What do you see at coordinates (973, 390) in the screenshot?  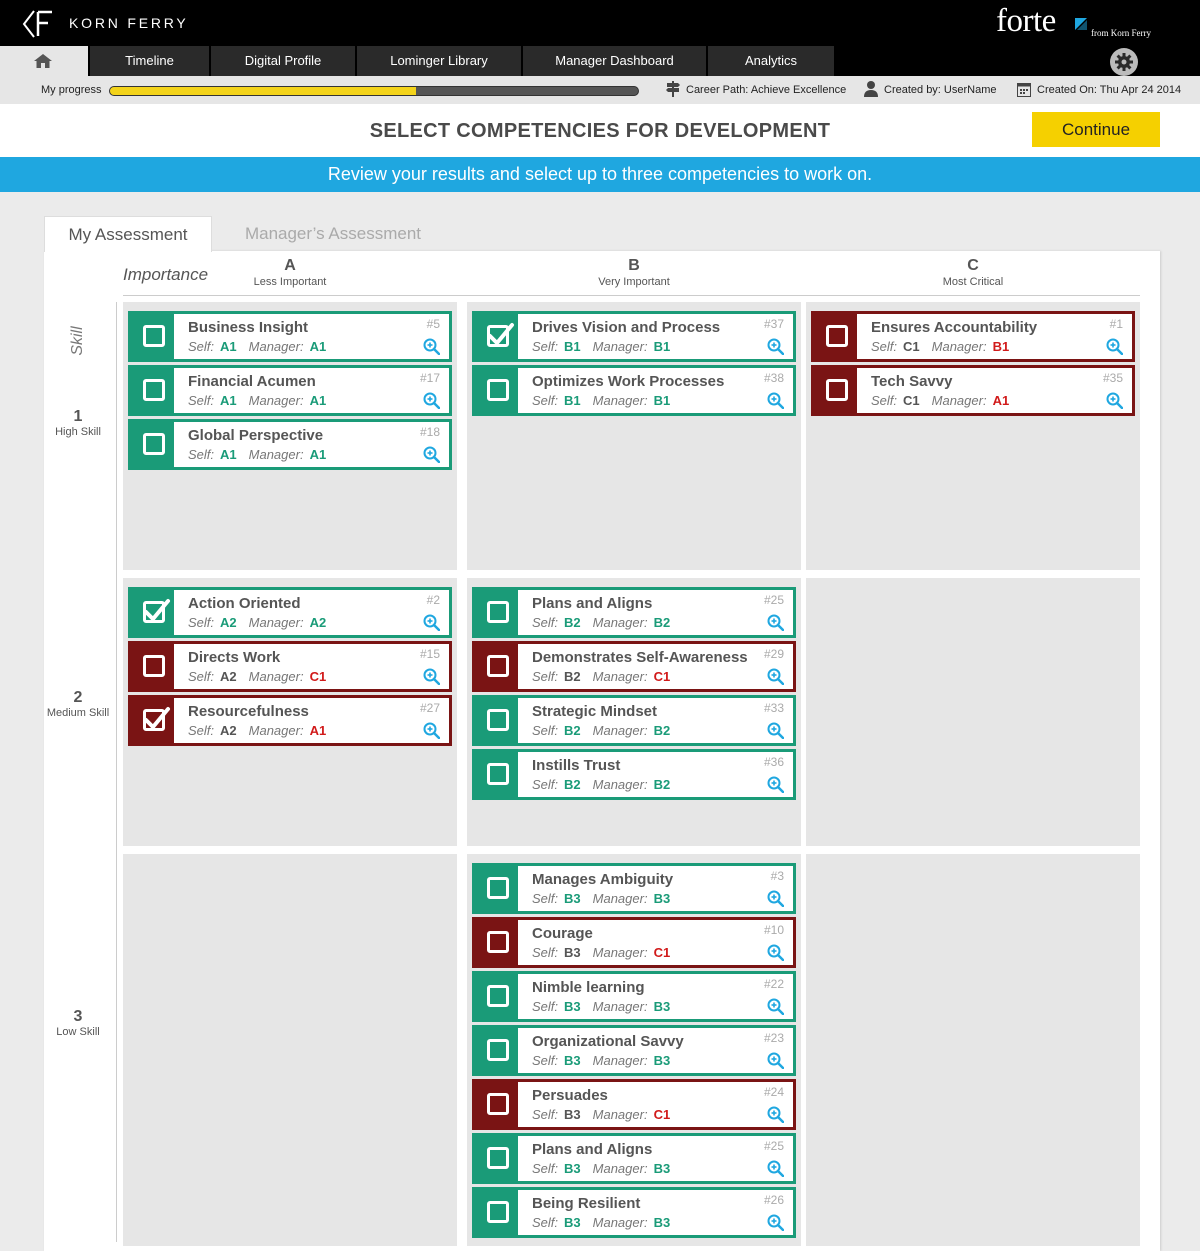 I see `competency-card: Tech Savvy #35 Self: C1 Manager: A1` at bounding box center [973, 390].